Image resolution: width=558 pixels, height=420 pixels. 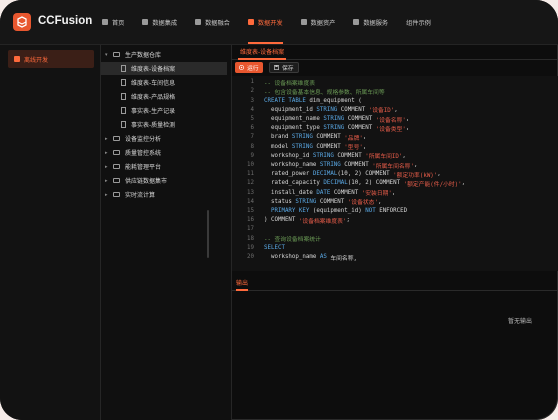 I want to click on line-number: 11, so click(x=250, y=174).